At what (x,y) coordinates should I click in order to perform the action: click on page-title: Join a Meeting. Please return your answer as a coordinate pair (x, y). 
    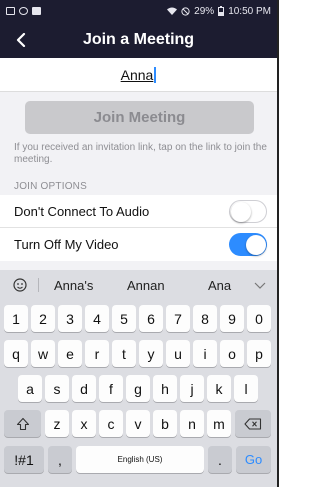
    Looking at the image, I should click on (138, 39).